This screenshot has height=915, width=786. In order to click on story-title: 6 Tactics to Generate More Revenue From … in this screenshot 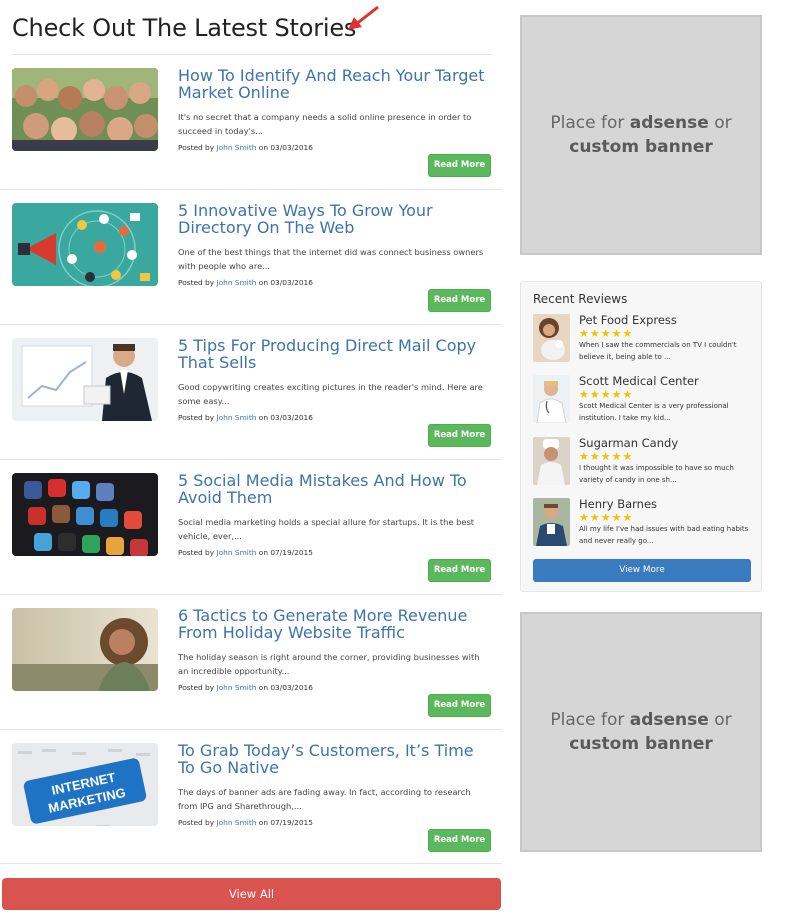, I will do `click(335, 624)`.